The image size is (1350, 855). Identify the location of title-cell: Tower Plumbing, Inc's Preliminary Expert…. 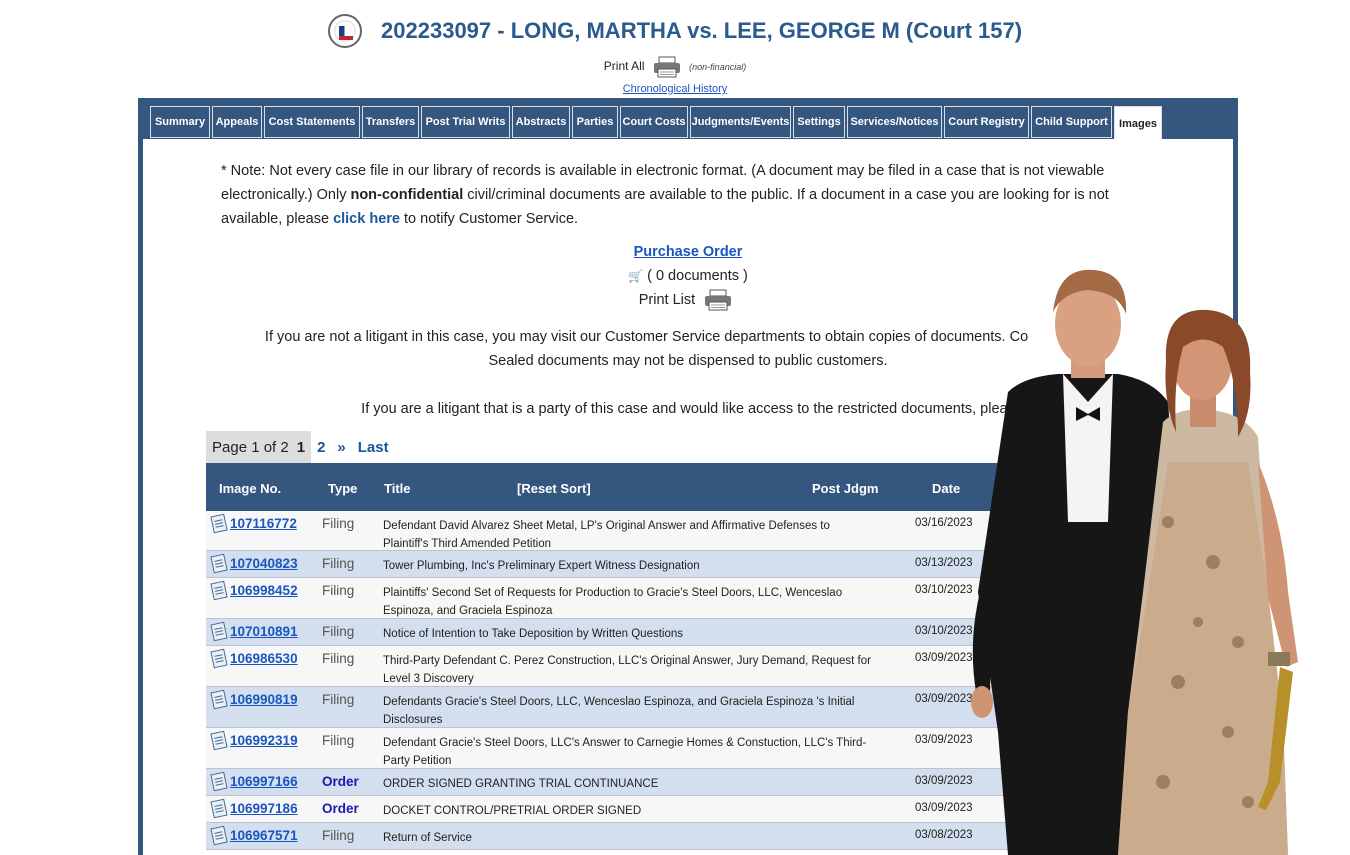
(541, 566).